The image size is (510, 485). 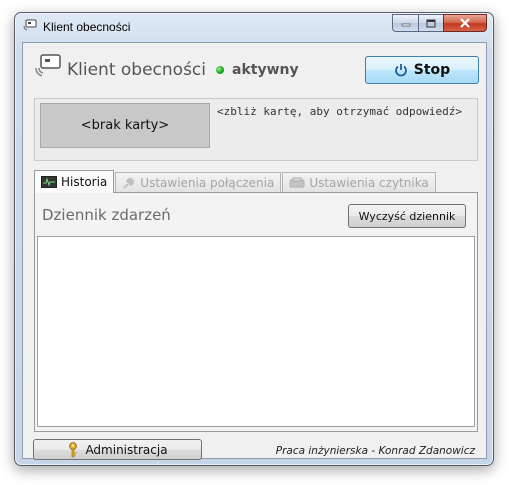 I want to click on tab-reader-label: Ustawienia czytnika, so click(x=369, y=182).